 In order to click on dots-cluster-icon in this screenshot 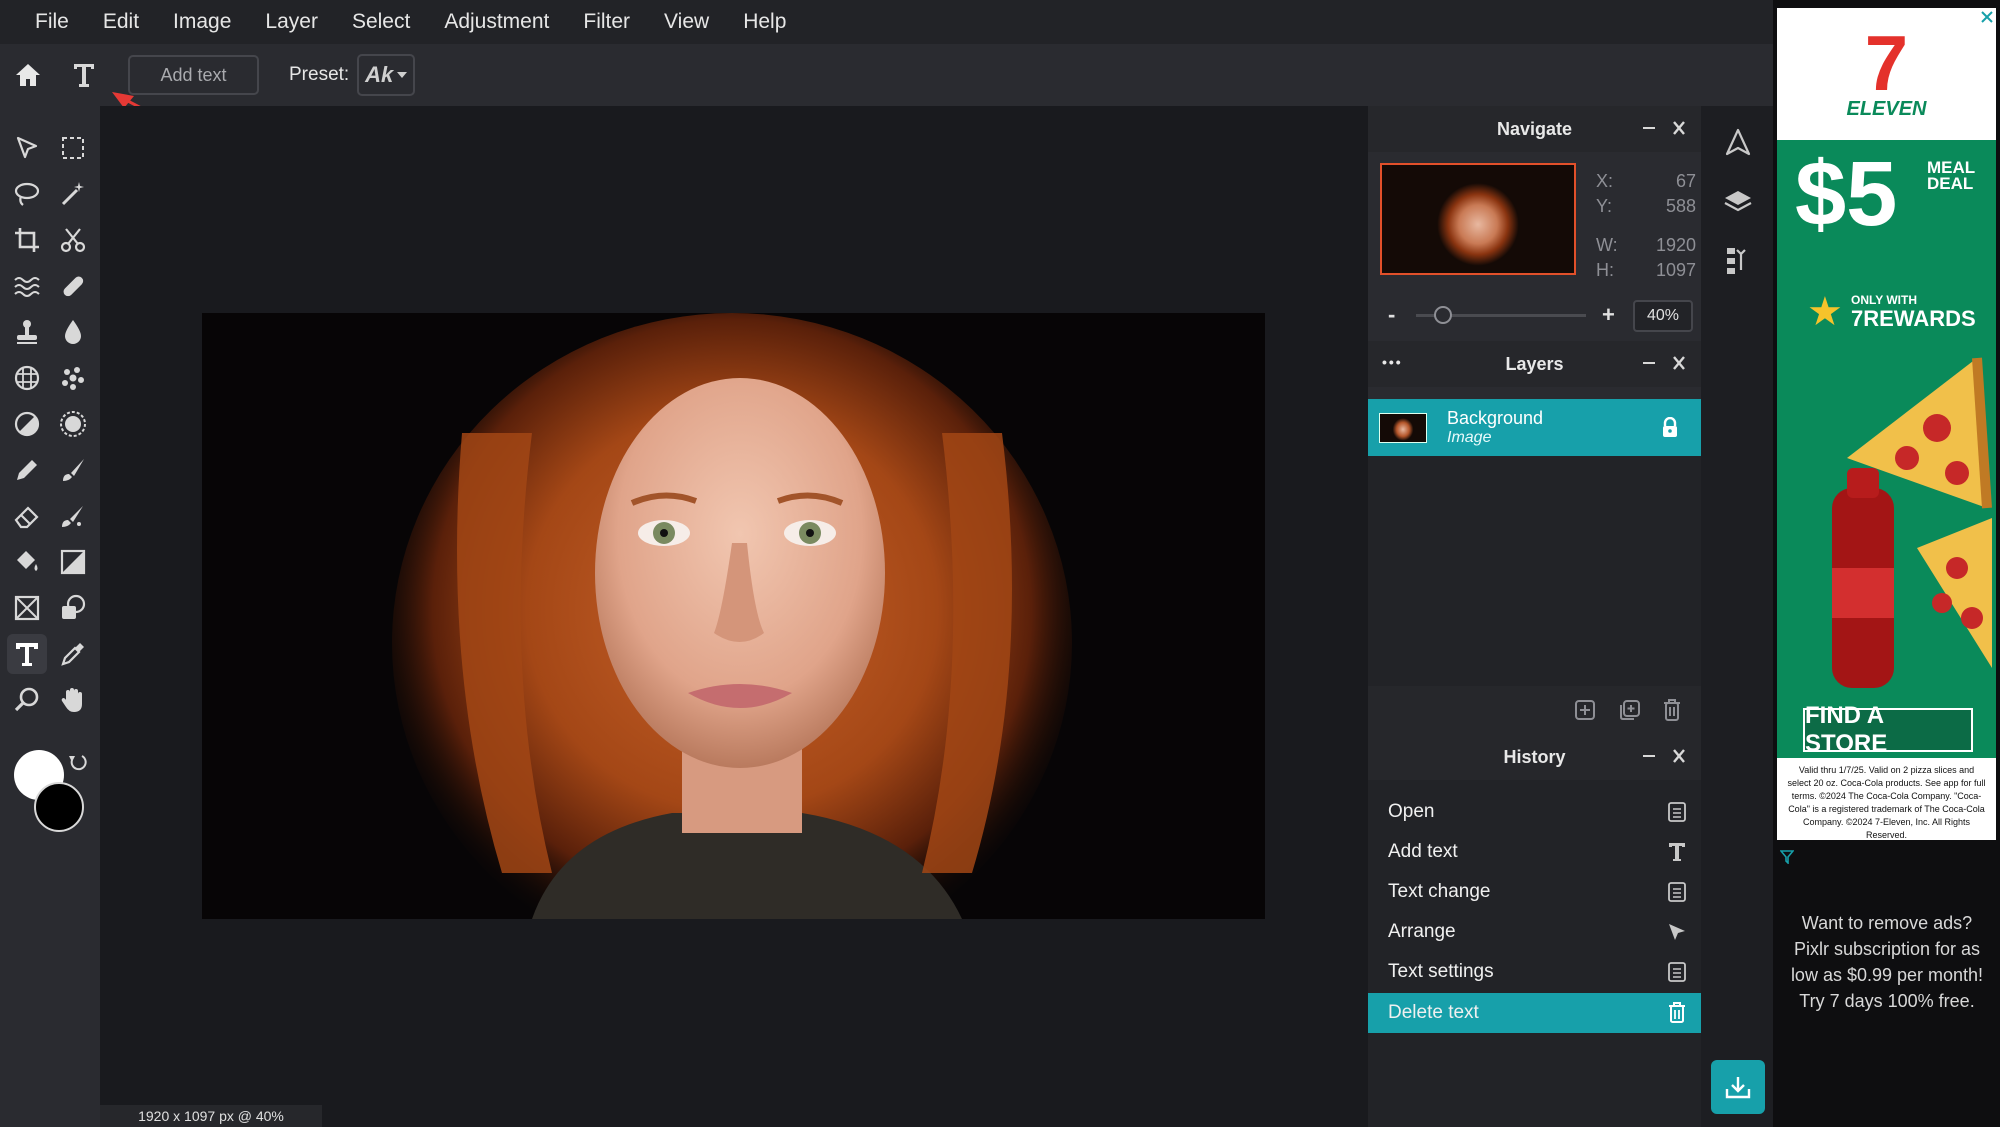, I will do `click(73, 378)`.